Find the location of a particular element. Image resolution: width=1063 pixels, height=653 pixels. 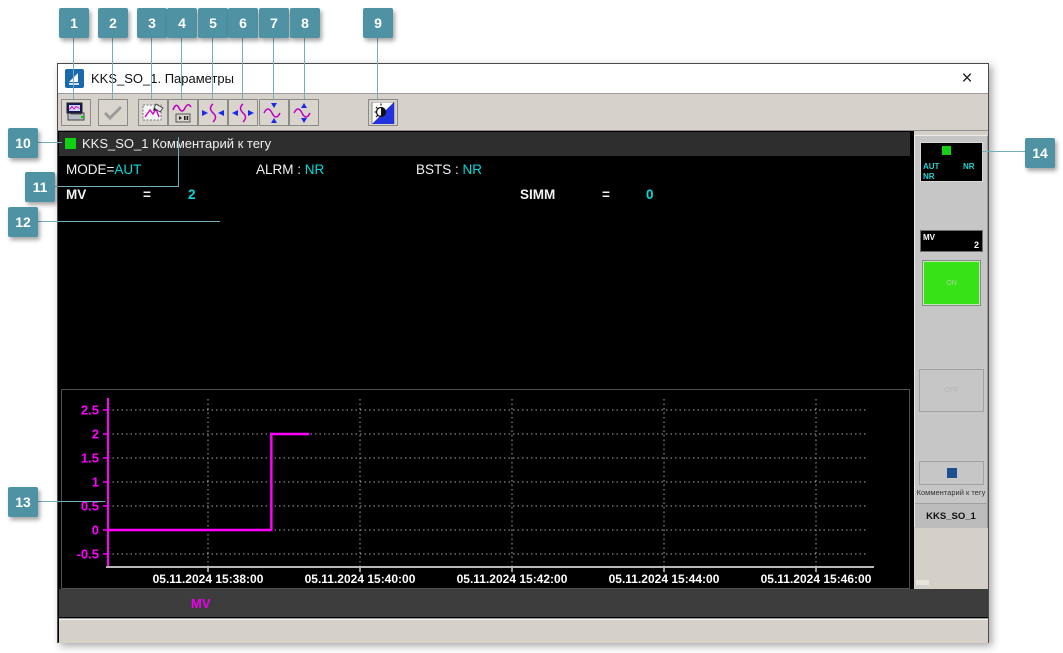

theme-toggle-button is located at coordinates (383, 112).